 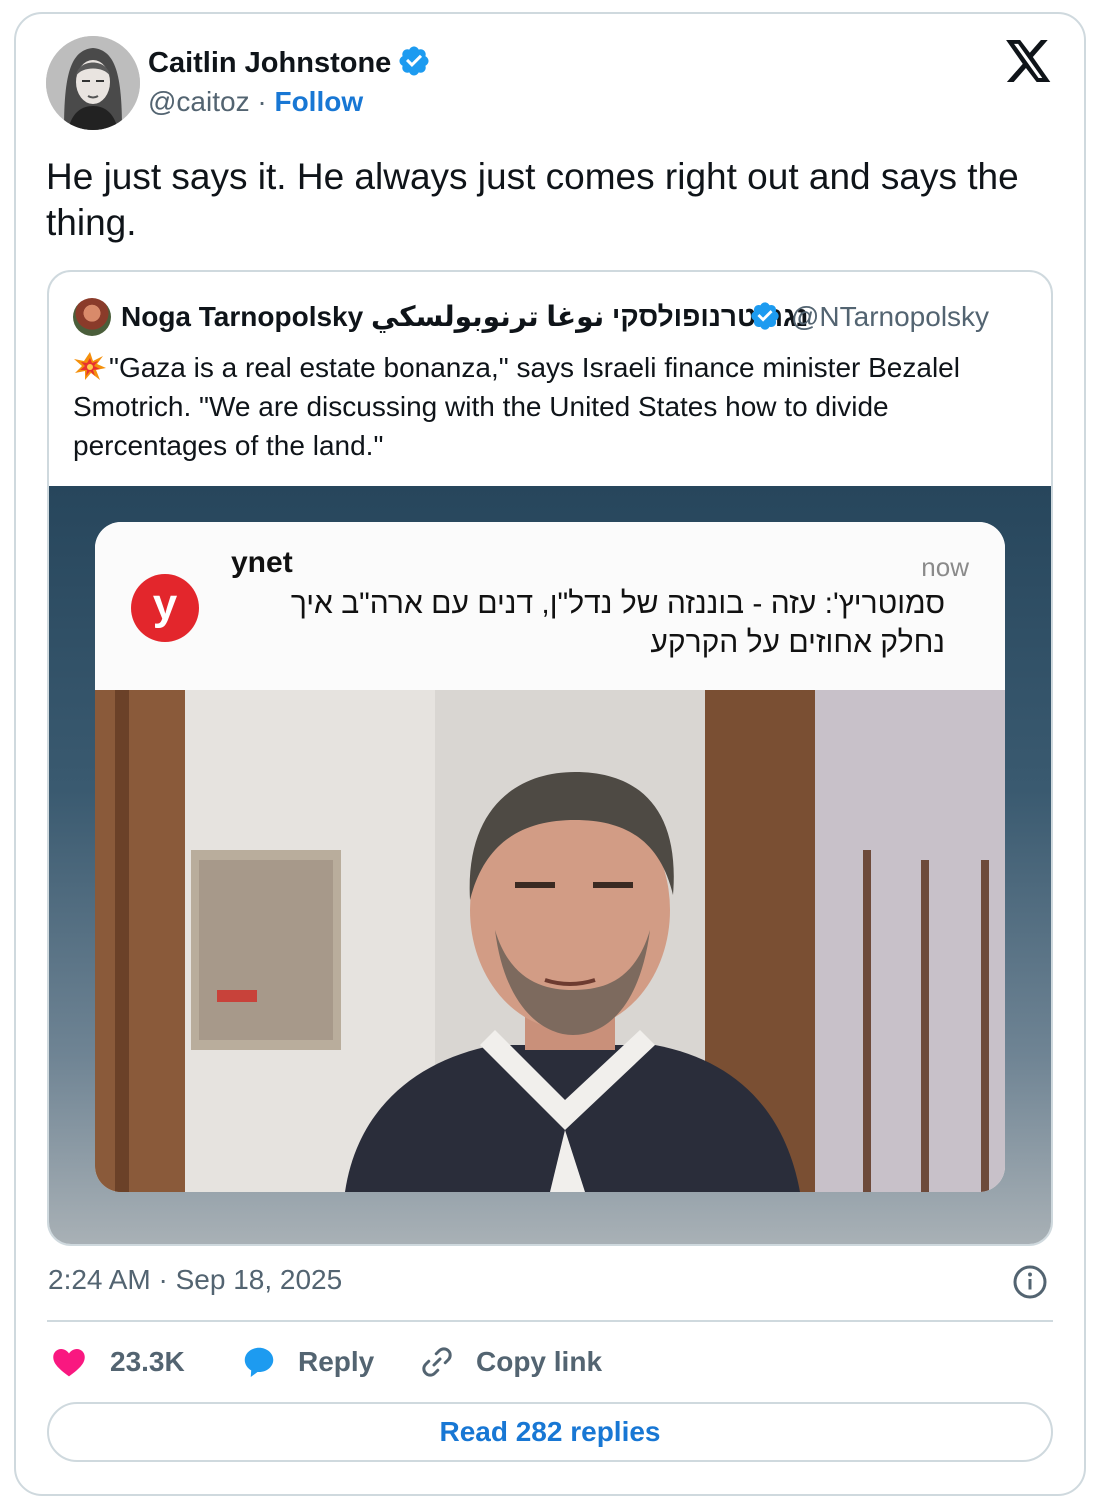 What do you see at coordinates (199, 101) in the screenshot?
I see `author-handle: @caitoz` at bounding box center [199, 101].